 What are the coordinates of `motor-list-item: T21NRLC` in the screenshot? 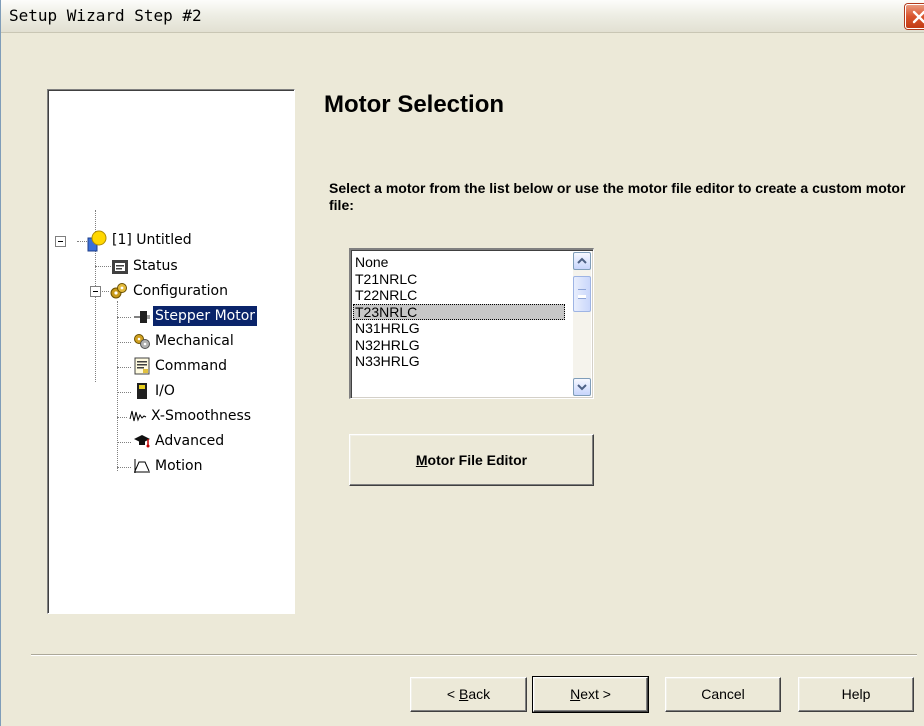 It's located at (459, 279).